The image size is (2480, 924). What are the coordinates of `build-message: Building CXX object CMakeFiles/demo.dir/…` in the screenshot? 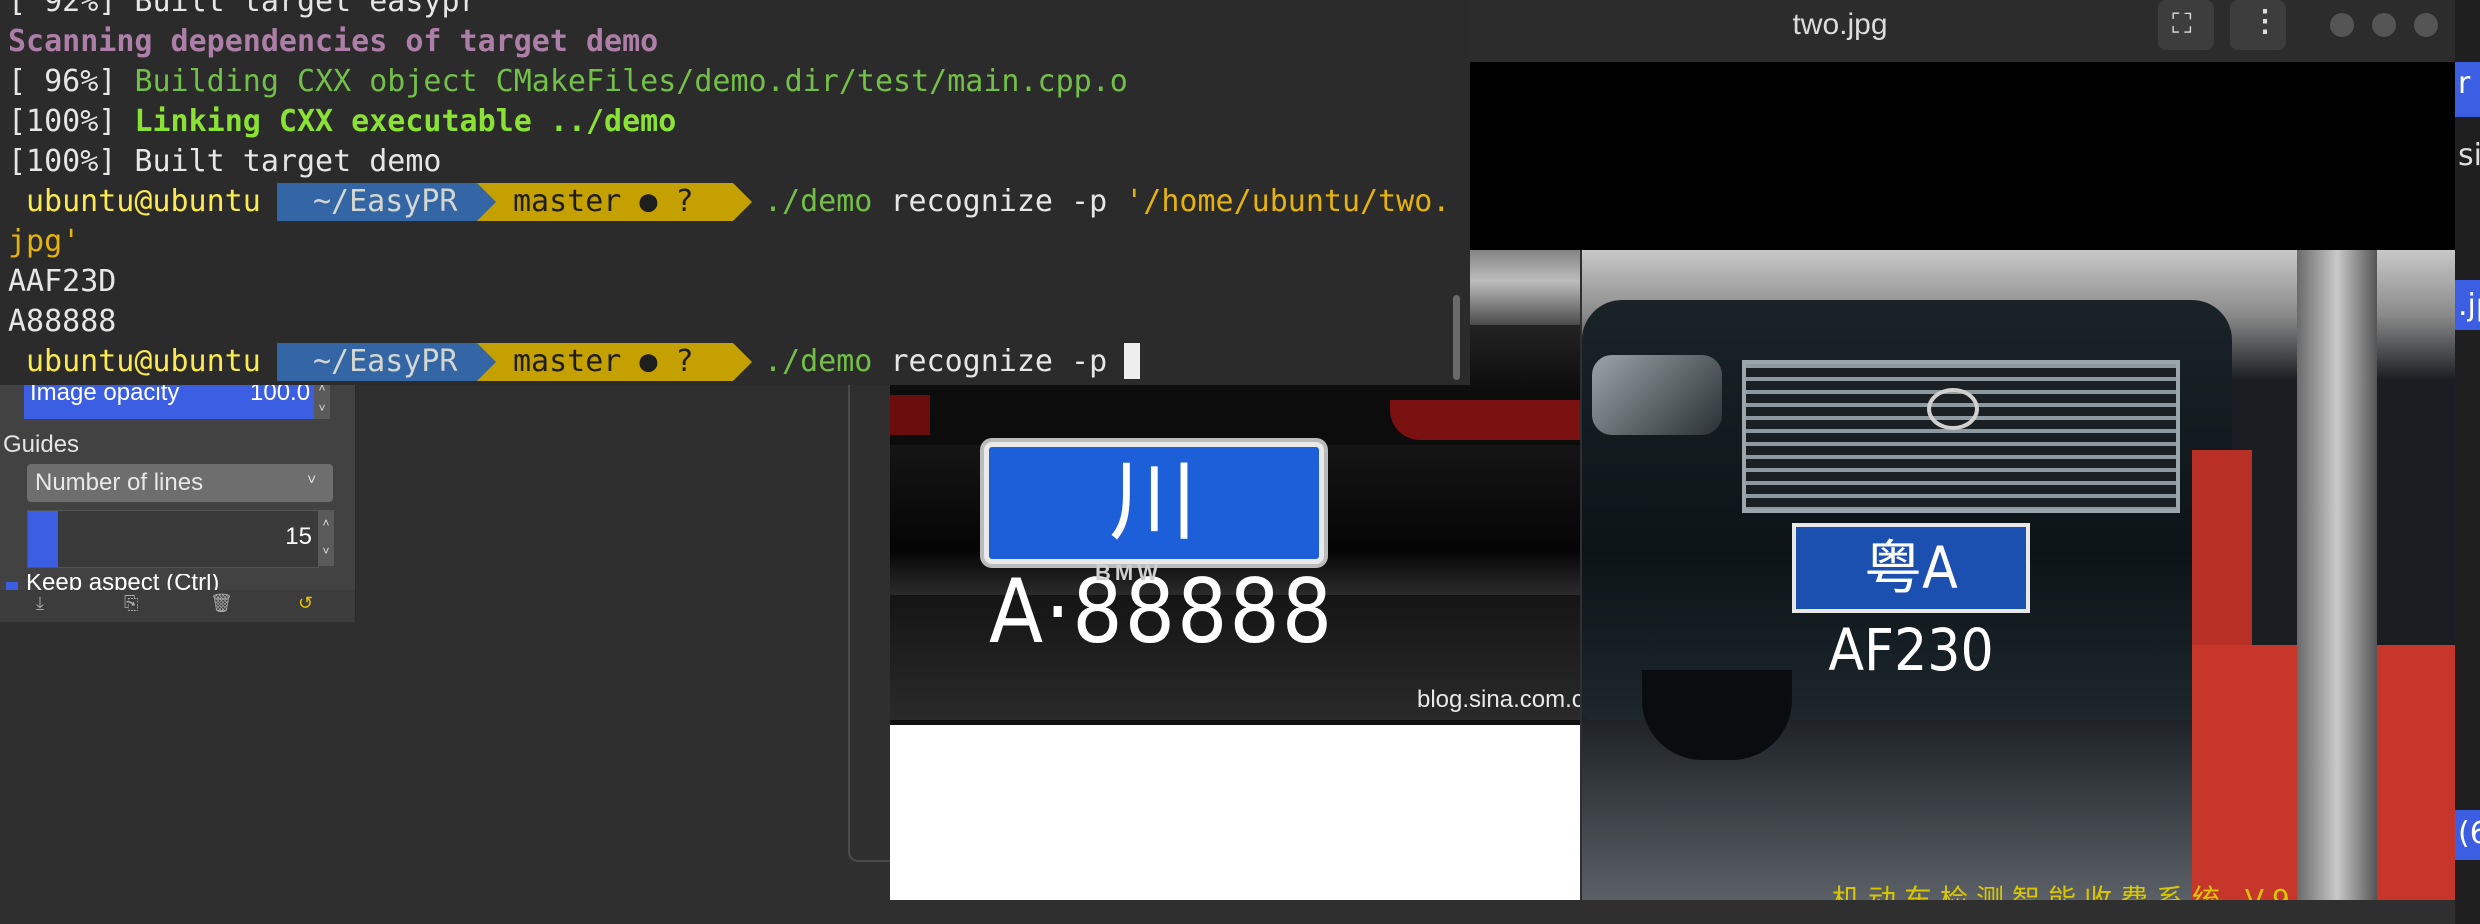 It's located at (631, 81).